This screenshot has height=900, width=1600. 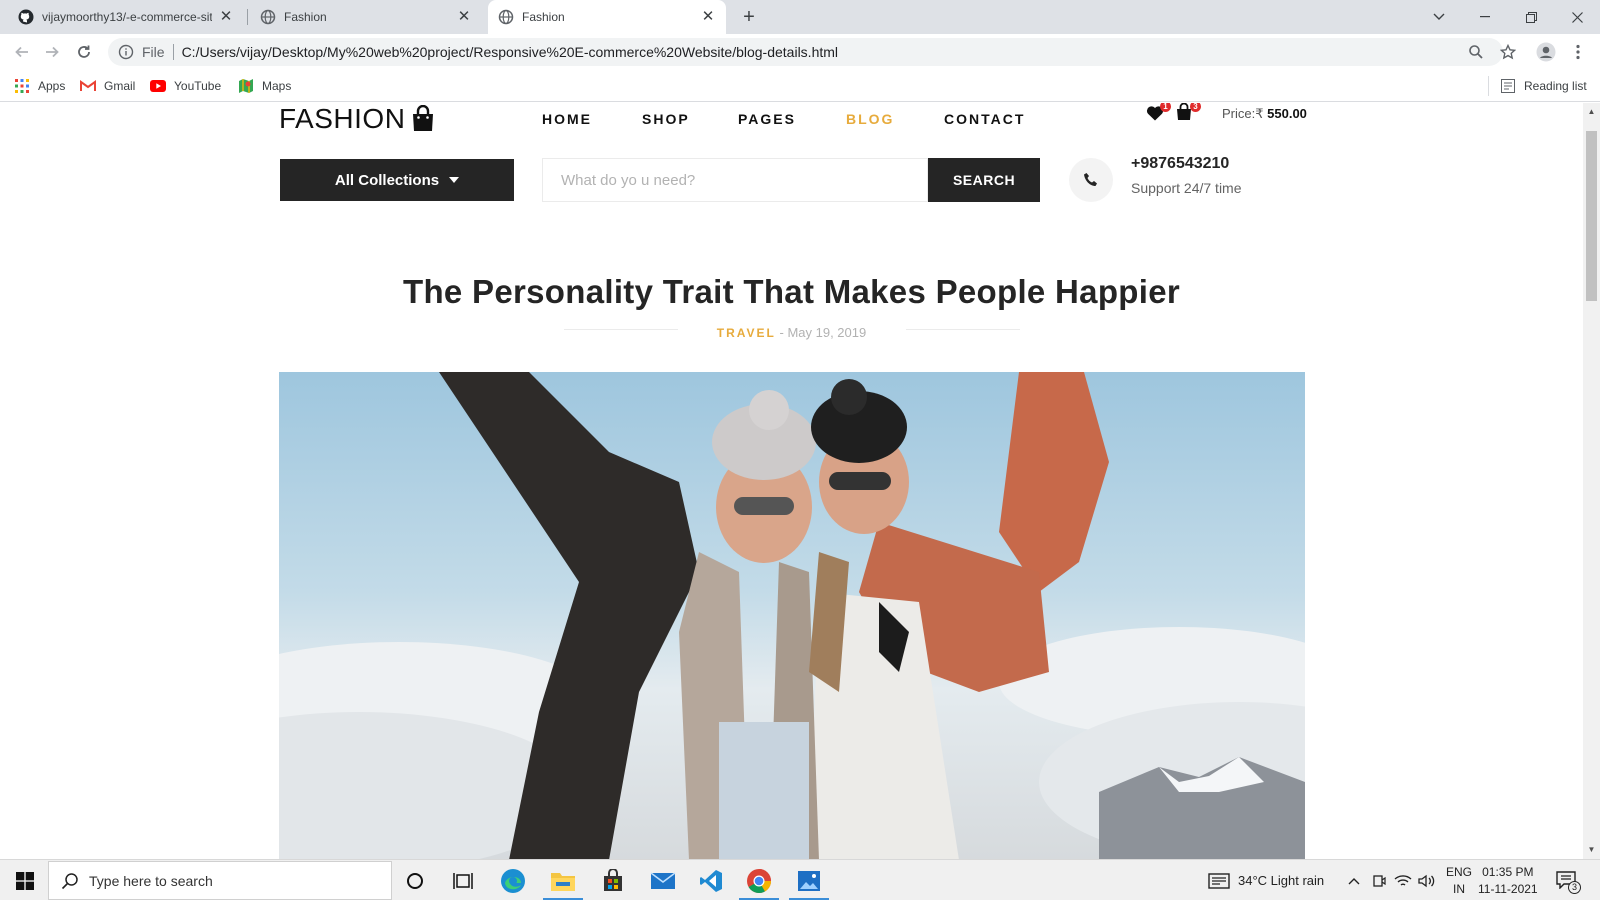 I want to click on close-window-icon, so click(x=1577, y=17).